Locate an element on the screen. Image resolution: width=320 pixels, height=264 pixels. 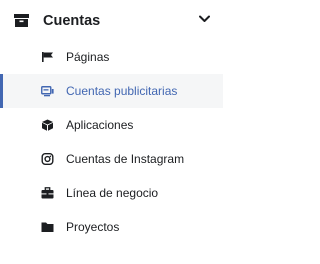
sidebar-item-label: Proyectos is located at coordinates (93, 227).